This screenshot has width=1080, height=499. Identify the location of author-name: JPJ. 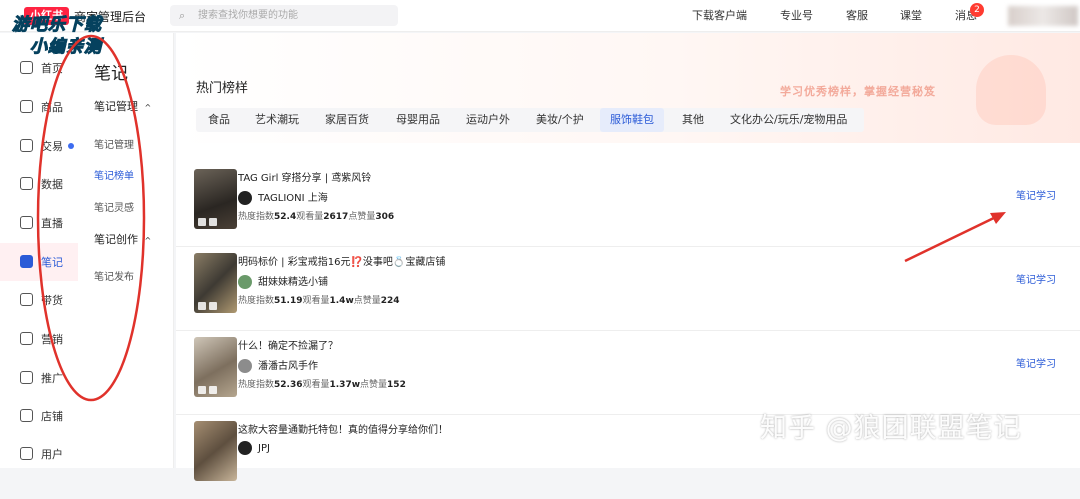
(264, 448).